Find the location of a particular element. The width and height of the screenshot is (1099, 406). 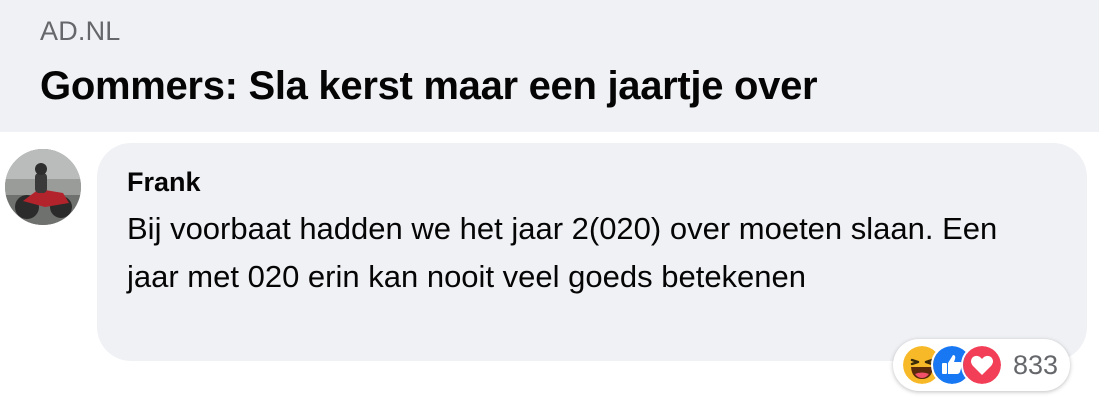

reaction-summary: 833 is located at coordinates (982, 365).